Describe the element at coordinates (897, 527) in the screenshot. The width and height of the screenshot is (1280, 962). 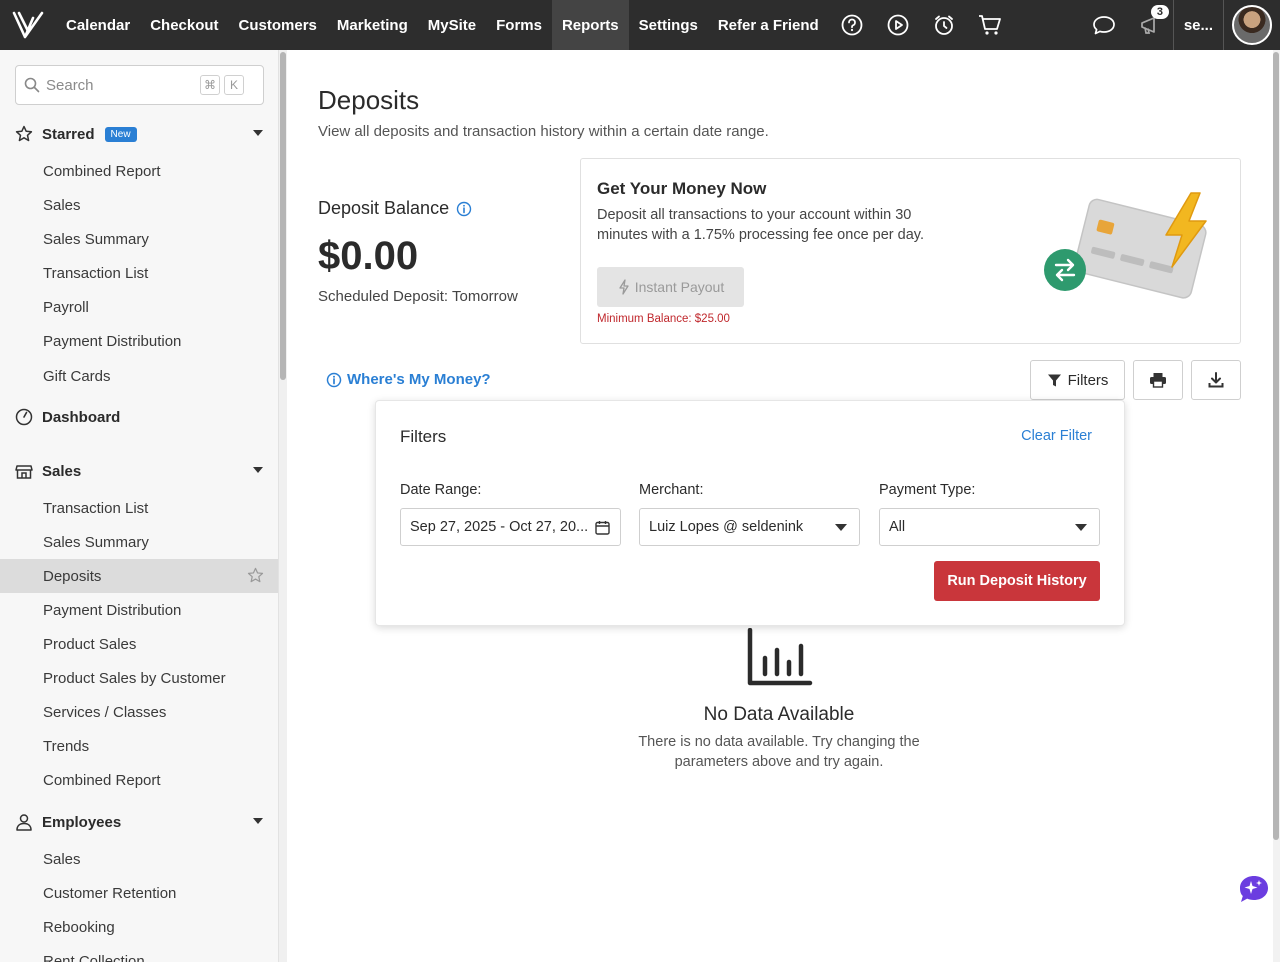
I see `payment-type-value: All` at that location.